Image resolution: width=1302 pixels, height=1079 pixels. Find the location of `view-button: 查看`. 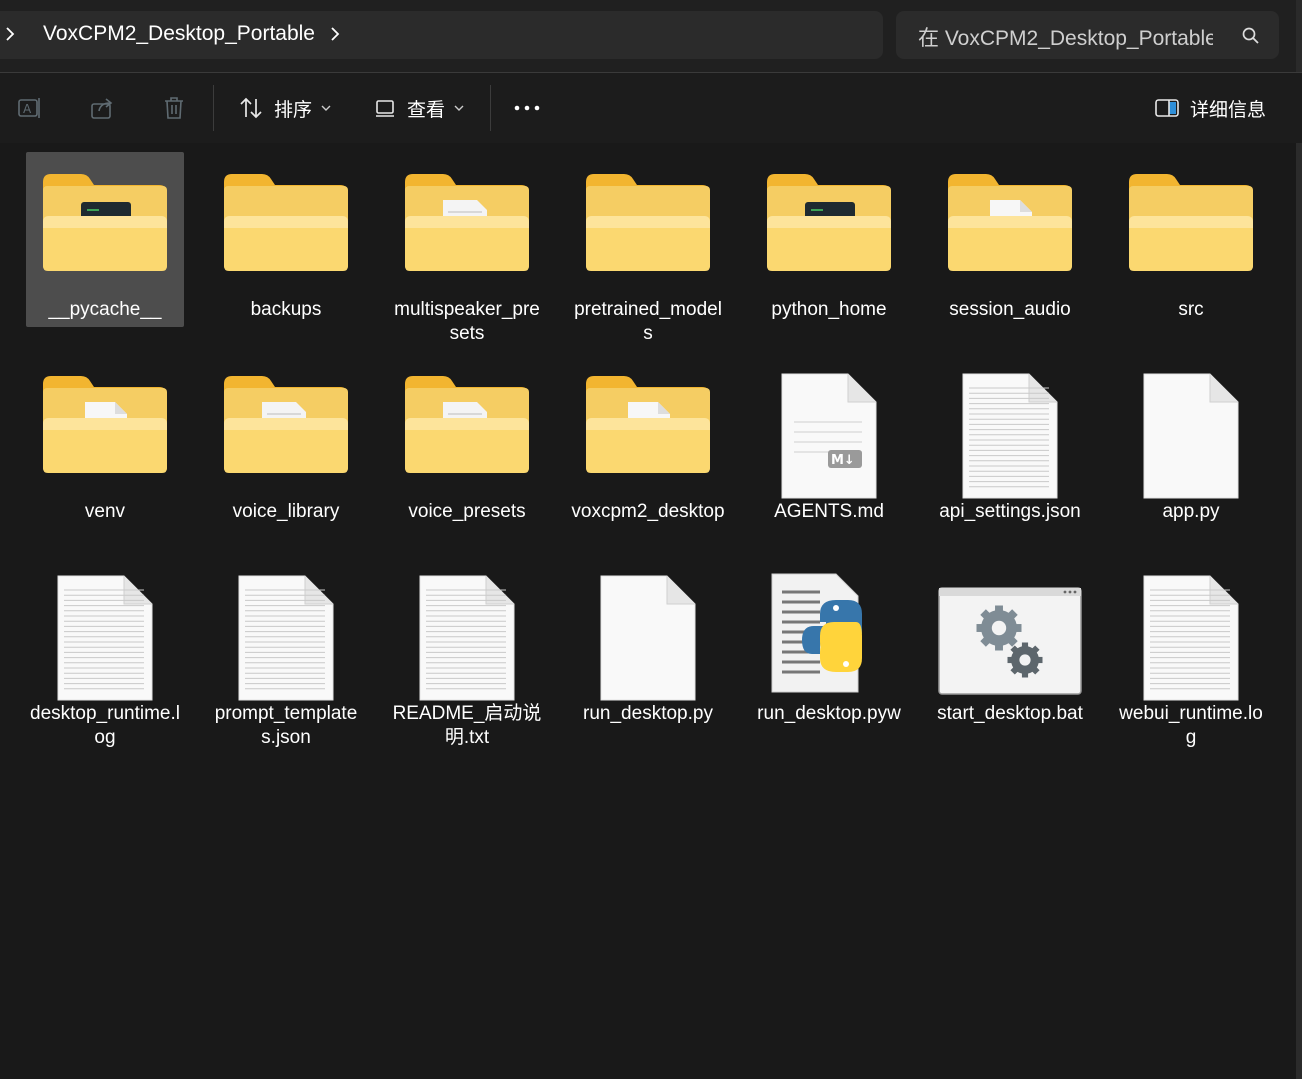

view-button: 查看 is located at coordinates (419, 108).